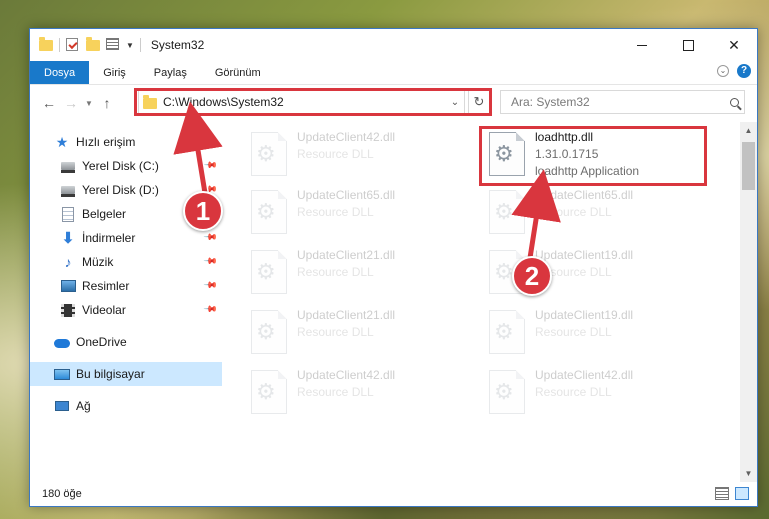  Describe the element at coordinates (62, 141) in the screenshot. I see `star-icon: ★` at that location.